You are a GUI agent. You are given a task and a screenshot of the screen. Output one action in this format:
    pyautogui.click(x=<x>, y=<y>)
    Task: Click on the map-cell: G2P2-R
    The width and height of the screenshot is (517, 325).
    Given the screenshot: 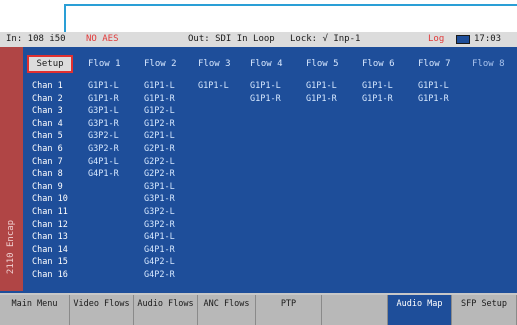 What is the action you would take?
    pyautogui.click(x=159, y=174)
    